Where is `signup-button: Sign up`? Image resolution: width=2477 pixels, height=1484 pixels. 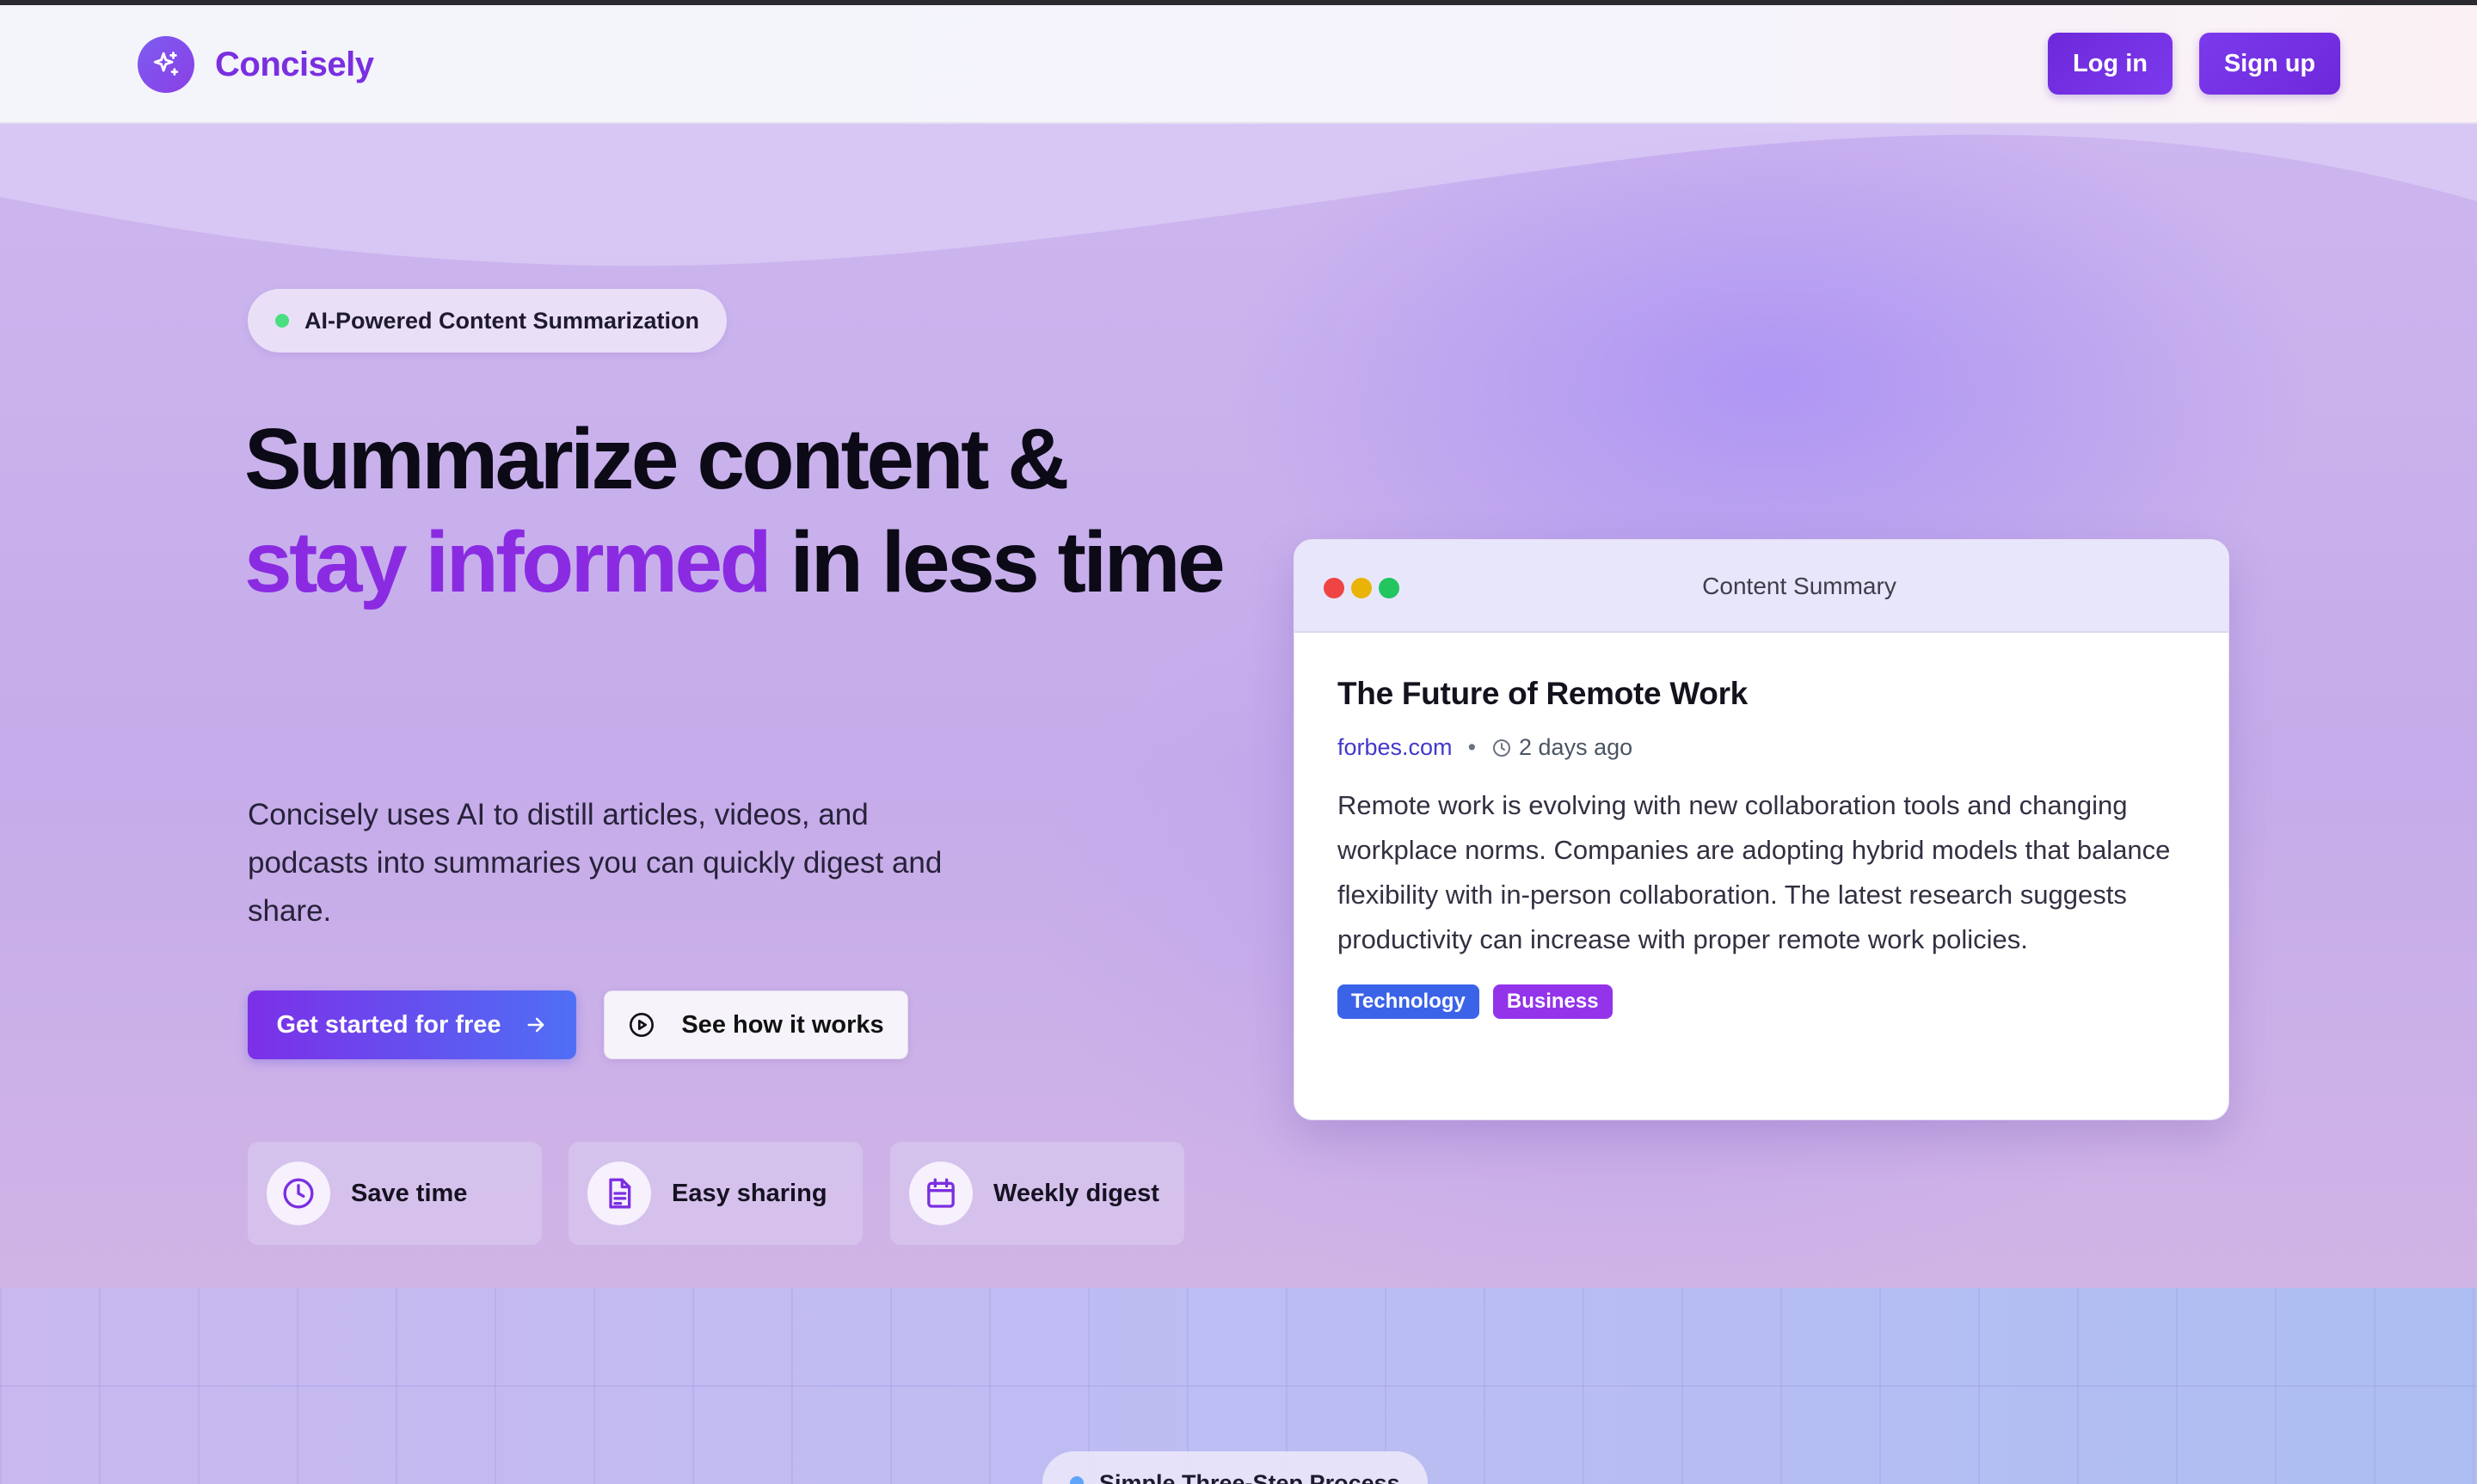 signup-button: Sign up is located at coordinates (2269, 64).